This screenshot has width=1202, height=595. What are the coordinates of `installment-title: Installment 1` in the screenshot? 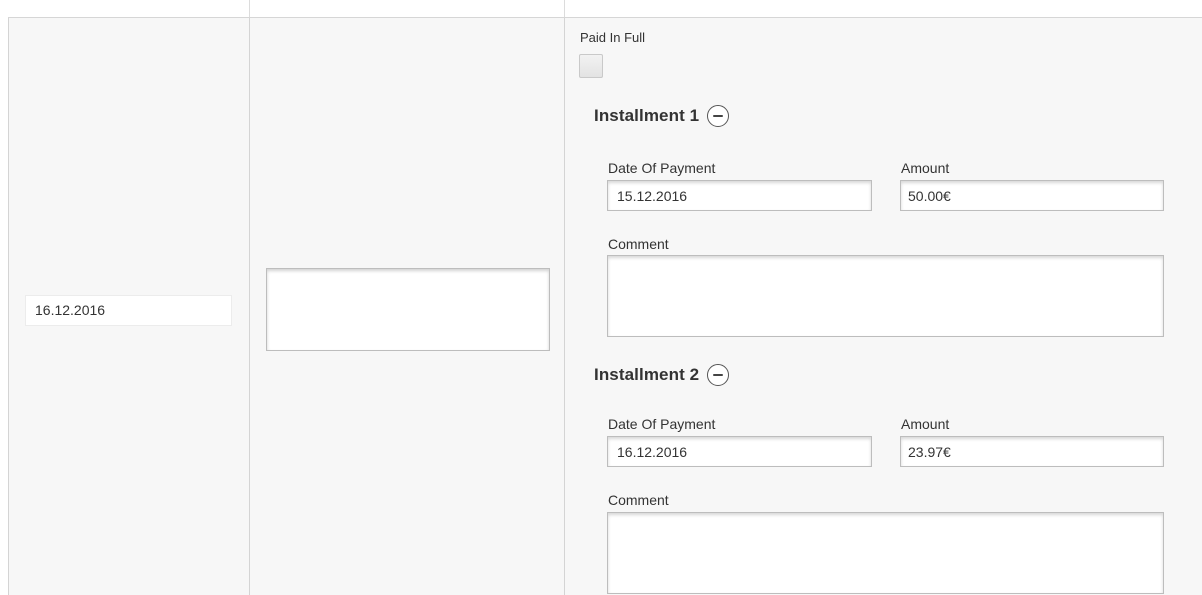 It's located at (647, 115).